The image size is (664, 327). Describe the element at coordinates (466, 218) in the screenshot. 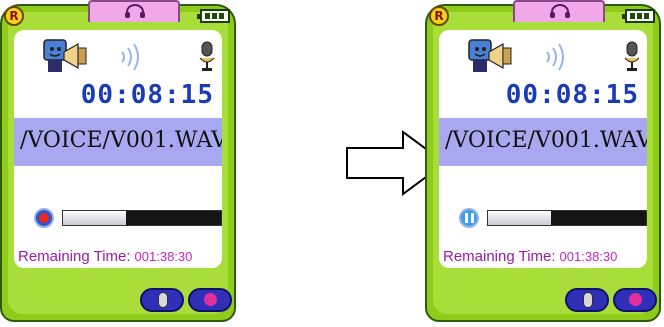

I see `pause-icon` at that location.